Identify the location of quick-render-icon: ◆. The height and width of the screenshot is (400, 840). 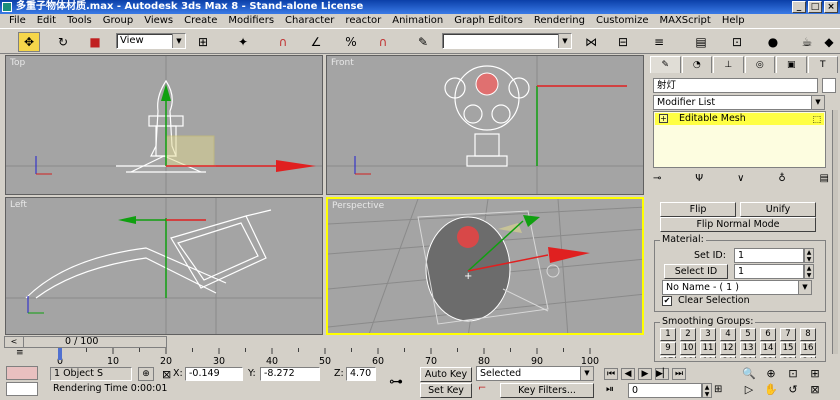
(829, 42).